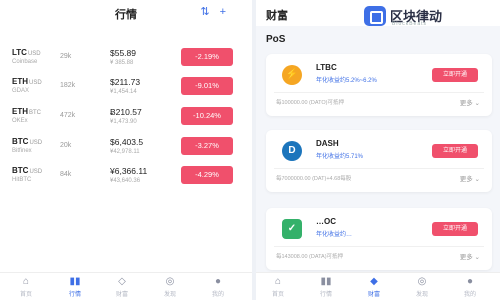 Image resolution: width=500 pixels, height=300 pixels. I want to click on annual-yield: 年化收益约5.71%, so click(340, 157).